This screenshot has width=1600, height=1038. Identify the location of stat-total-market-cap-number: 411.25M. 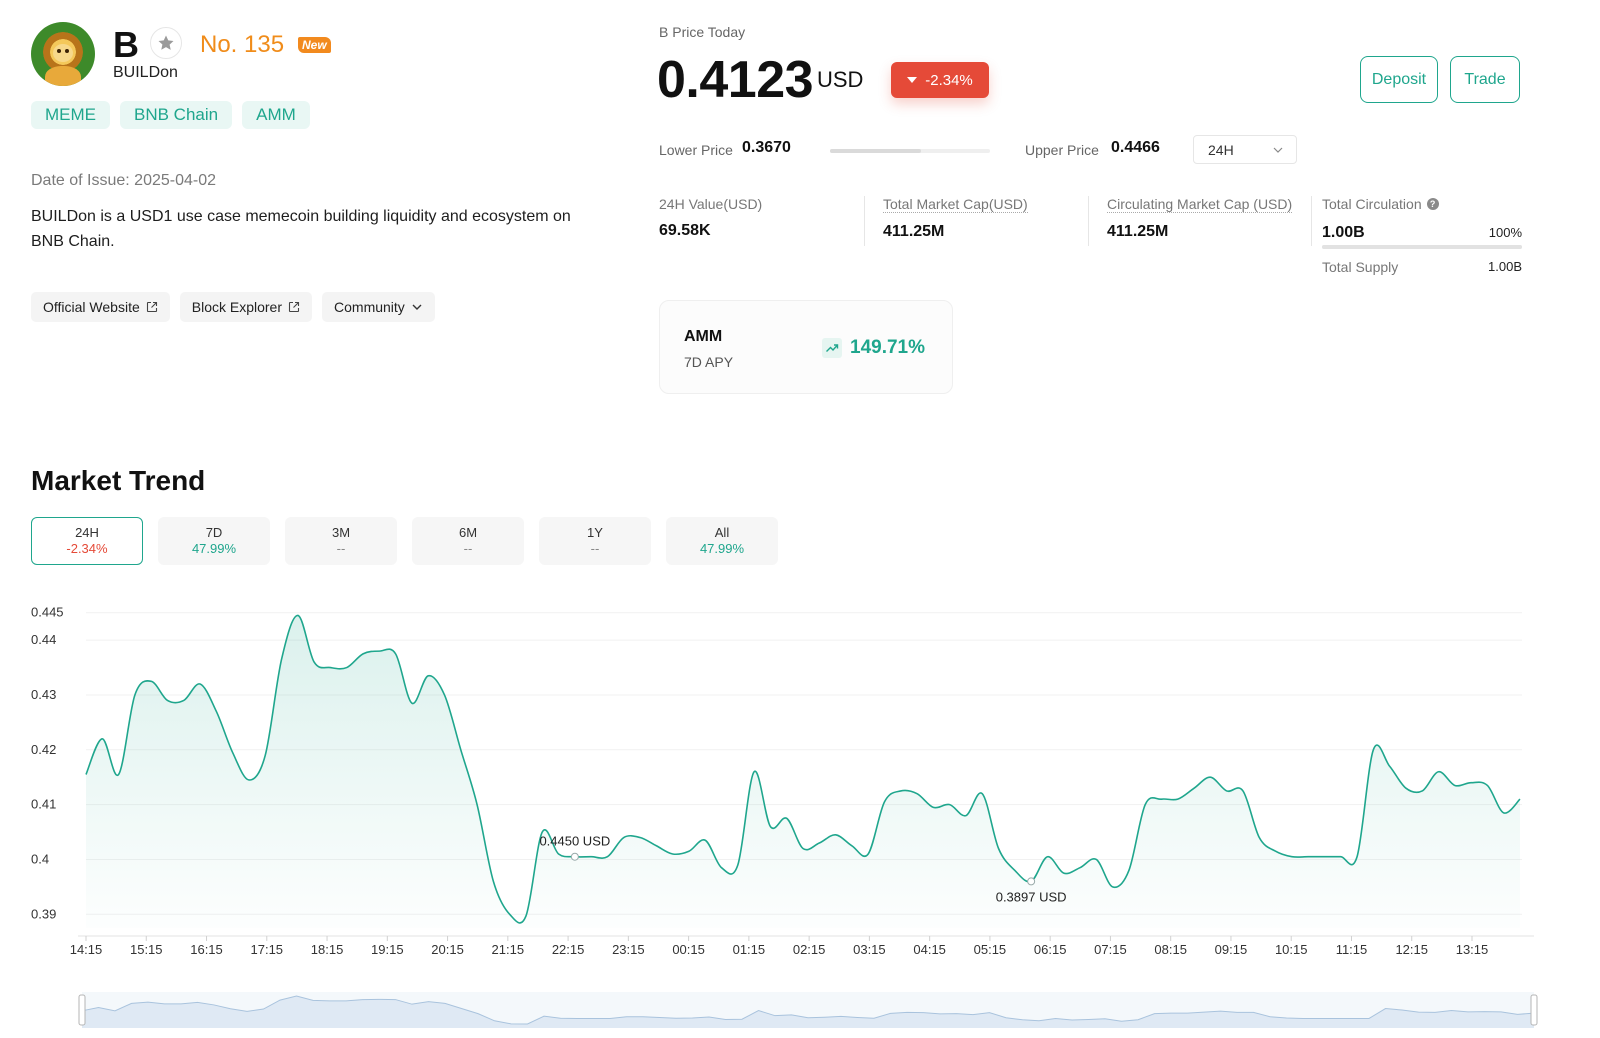
(914, 231).